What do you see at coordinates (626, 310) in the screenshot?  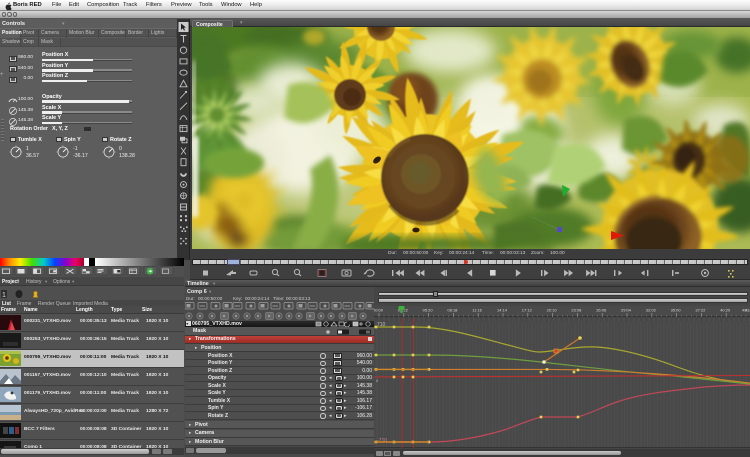 I see `svg-text: 29:04` at bounding box center [626, 310].